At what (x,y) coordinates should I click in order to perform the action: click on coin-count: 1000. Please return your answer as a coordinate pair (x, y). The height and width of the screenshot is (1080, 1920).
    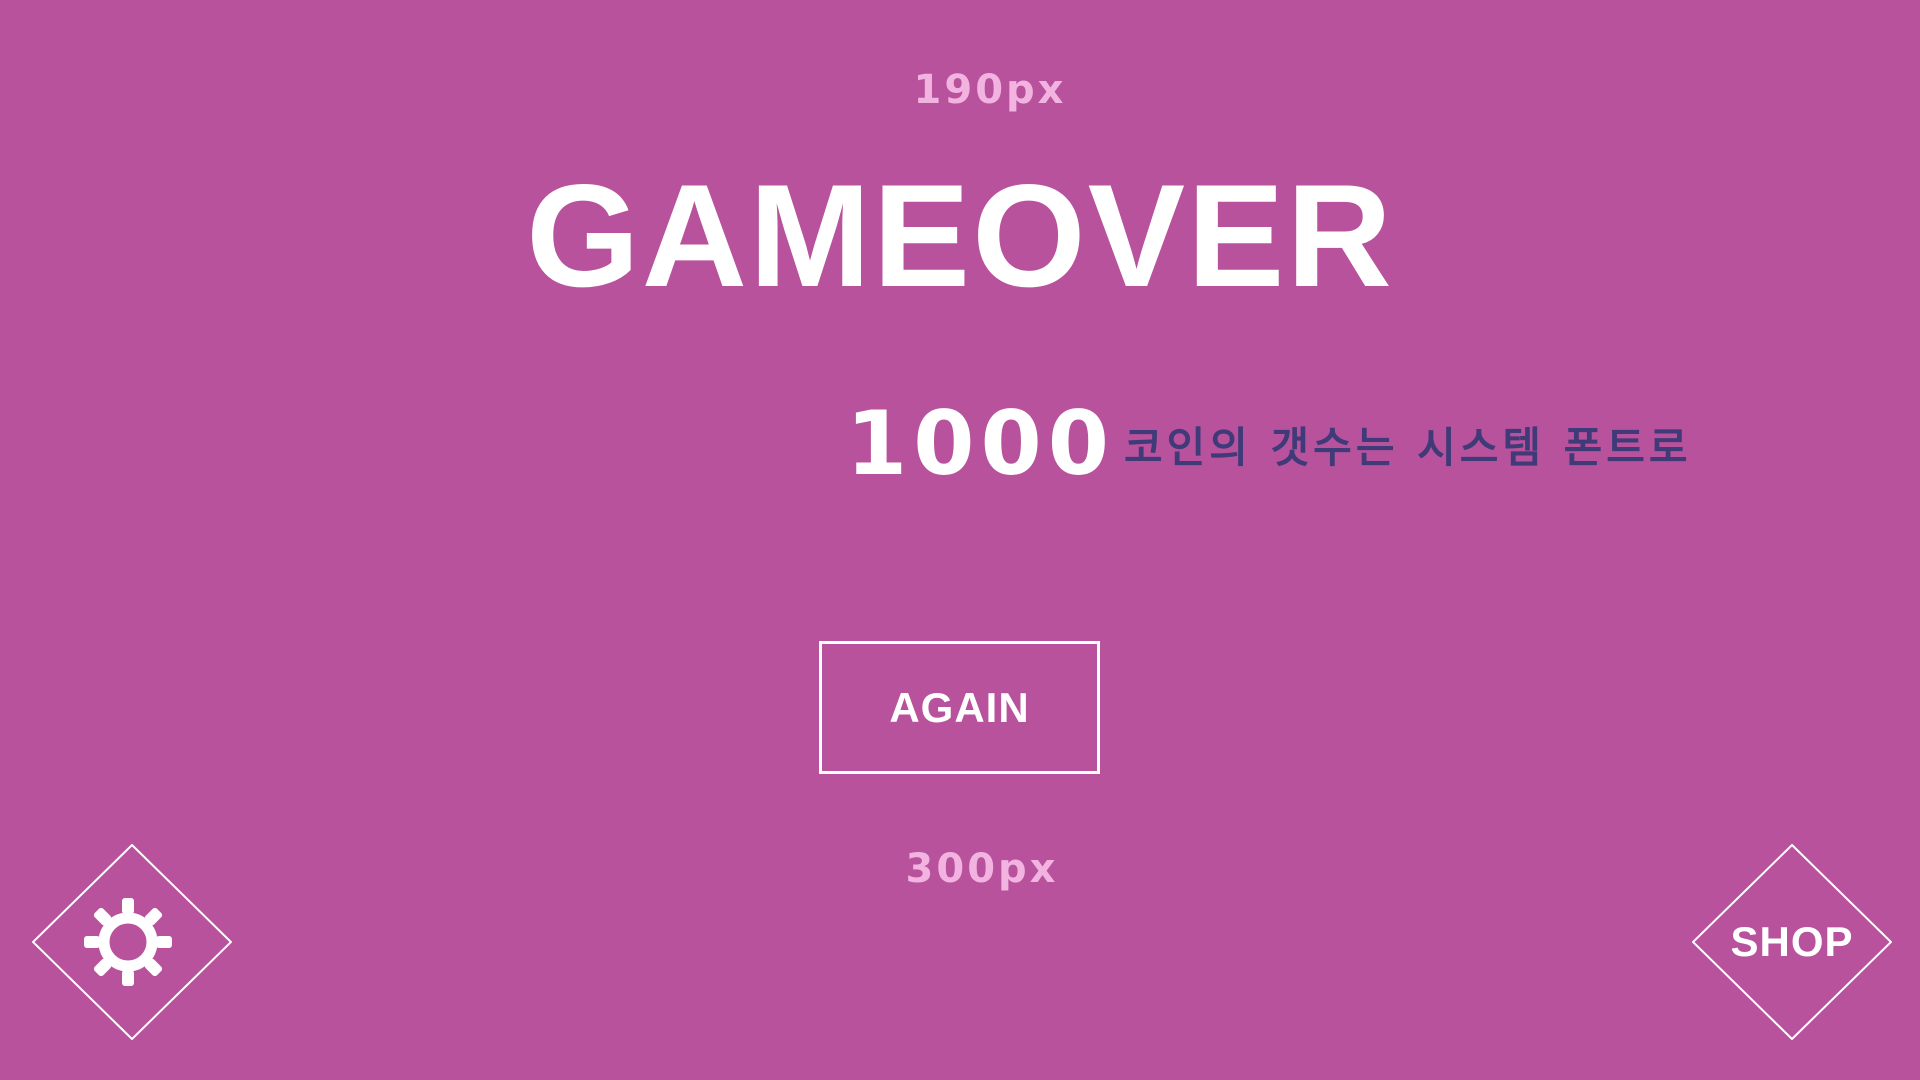
    Looking at the image, I should click on (980, 443).